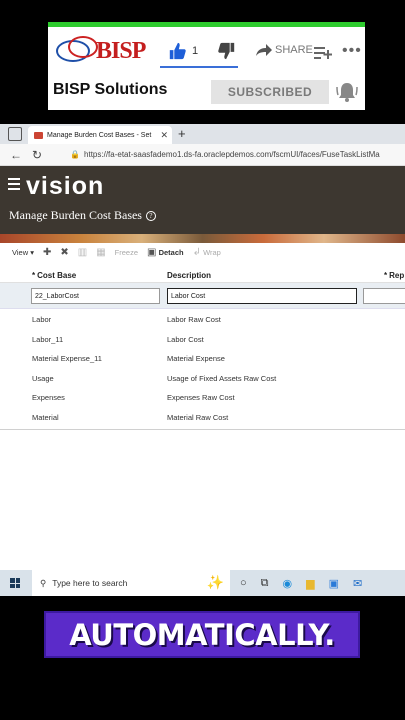 This screenshot has width=405, height=720. Describe the element at coordinates (182, 133) in the screenshot. I see `new-tab-icon: +` at that location.